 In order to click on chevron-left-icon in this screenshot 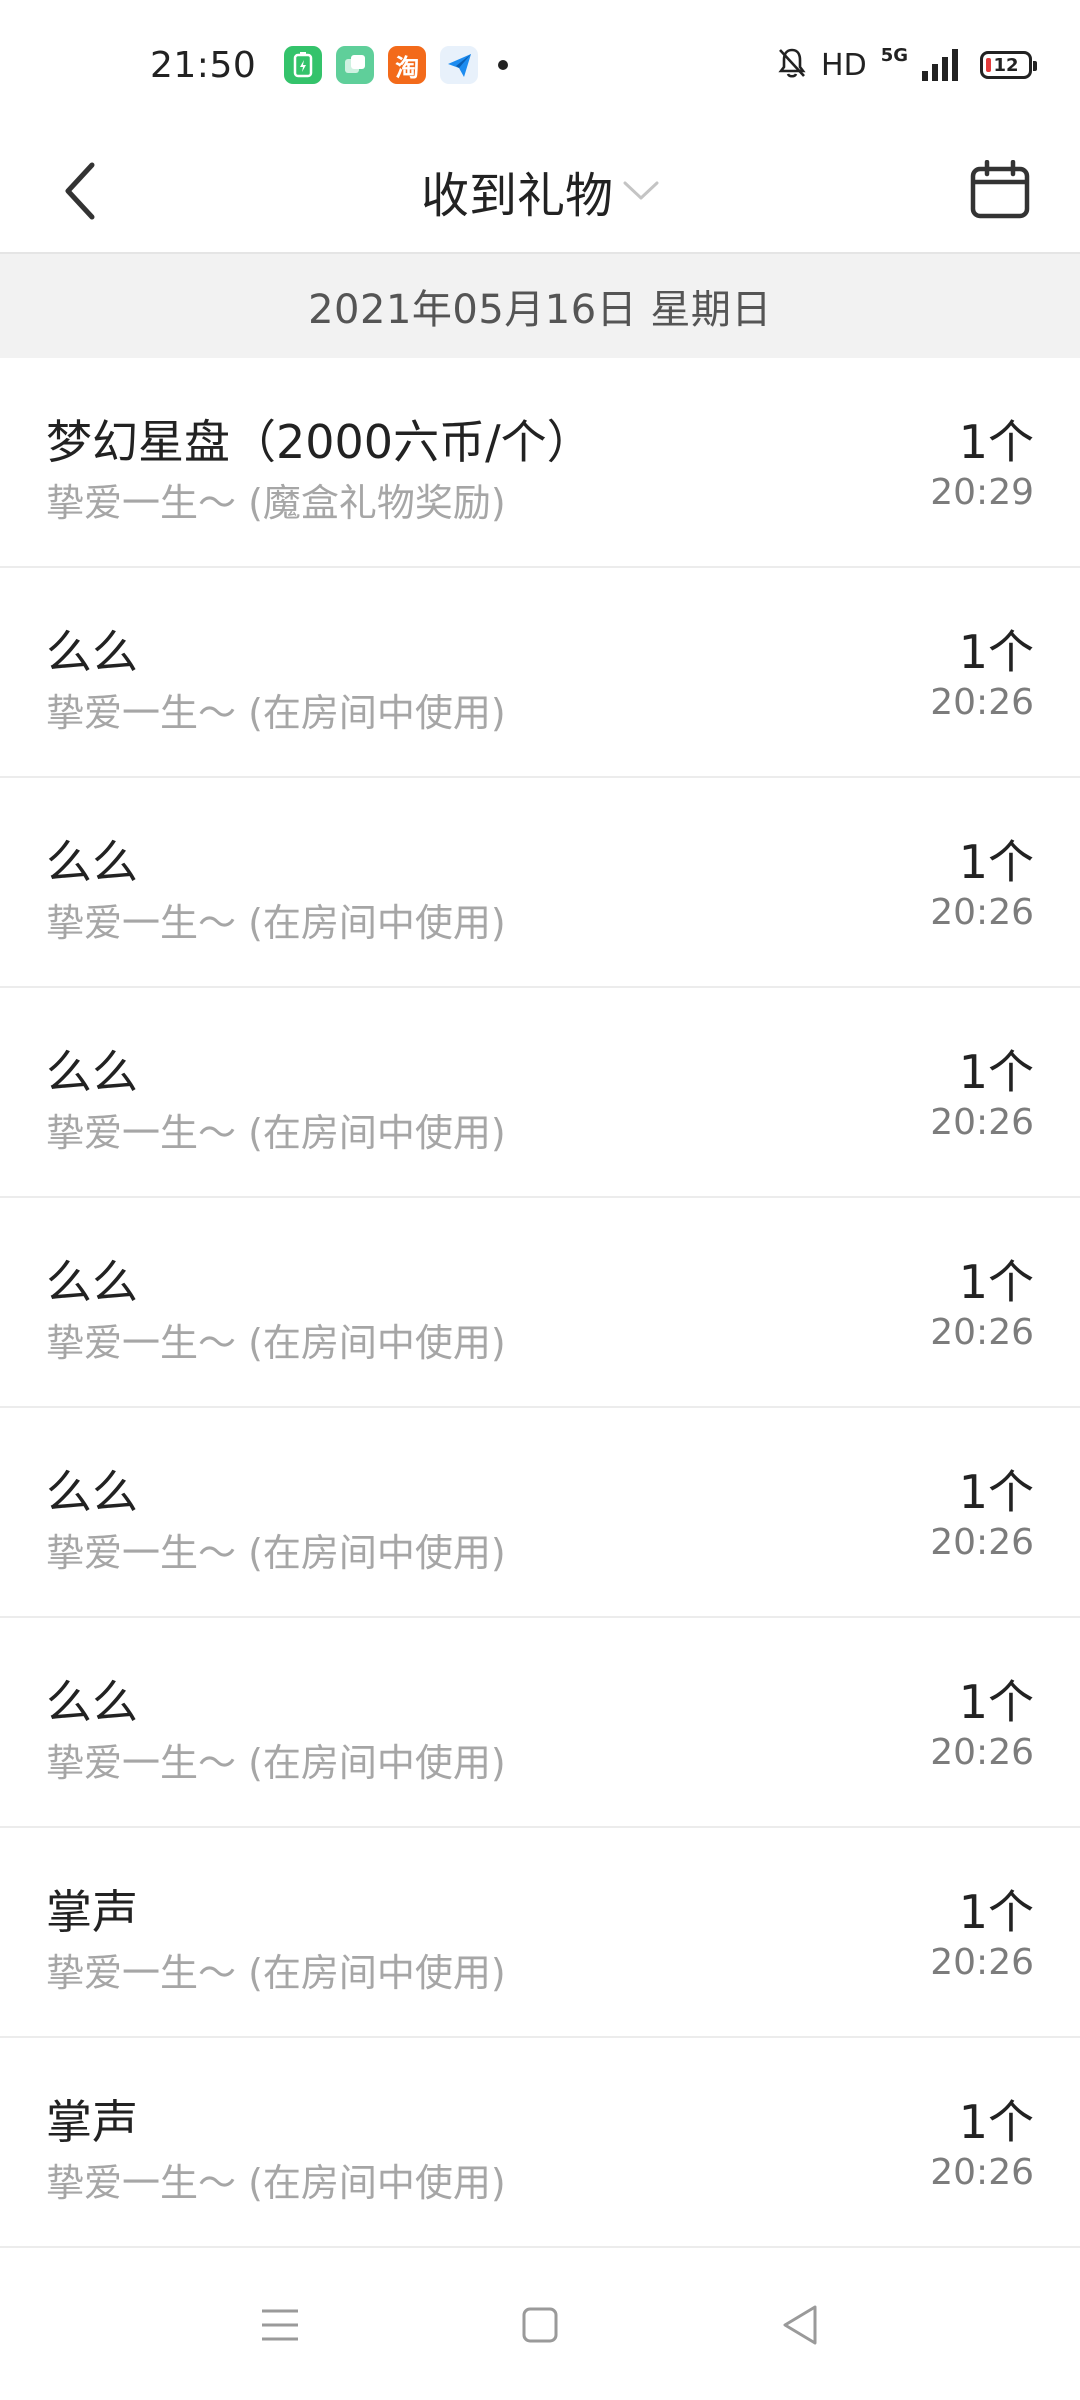, I will do `click(80, 191)`.